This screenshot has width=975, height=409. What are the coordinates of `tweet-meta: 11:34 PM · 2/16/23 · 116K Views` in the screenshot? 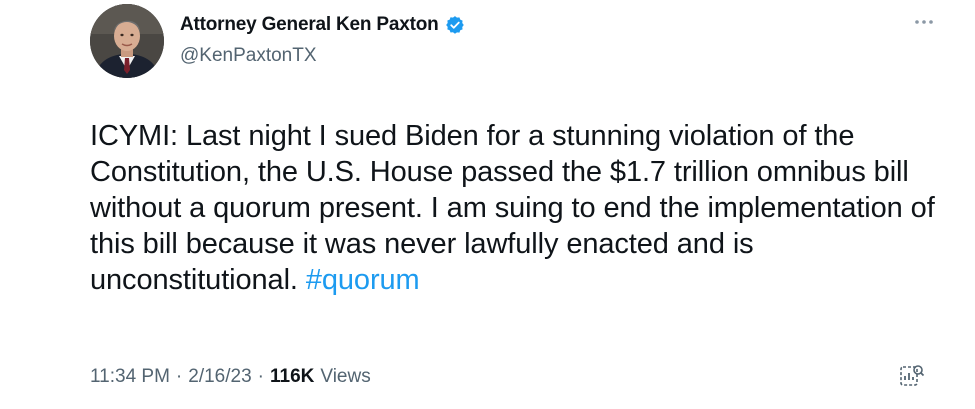 It's located at (230, 377).